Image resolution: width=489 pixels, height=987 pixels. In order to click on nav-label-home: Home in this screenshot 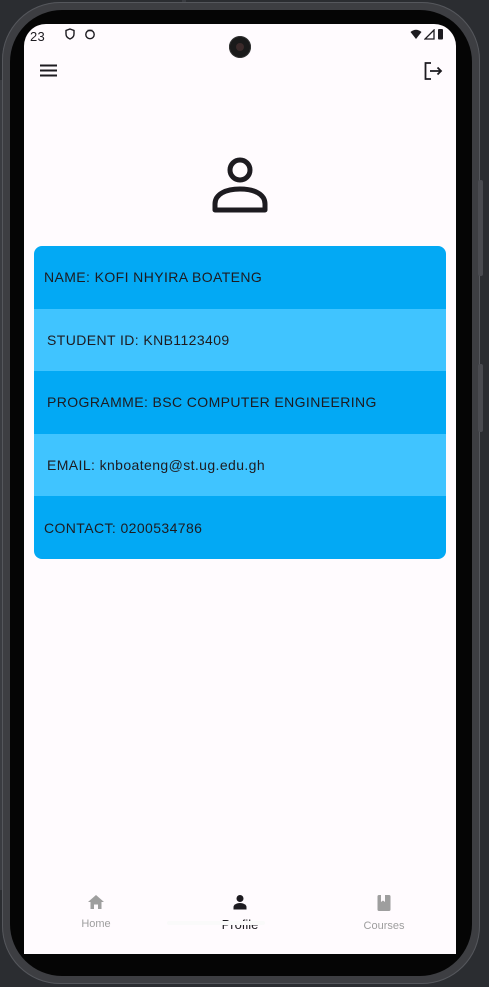, I will do `click(96, 924)`.